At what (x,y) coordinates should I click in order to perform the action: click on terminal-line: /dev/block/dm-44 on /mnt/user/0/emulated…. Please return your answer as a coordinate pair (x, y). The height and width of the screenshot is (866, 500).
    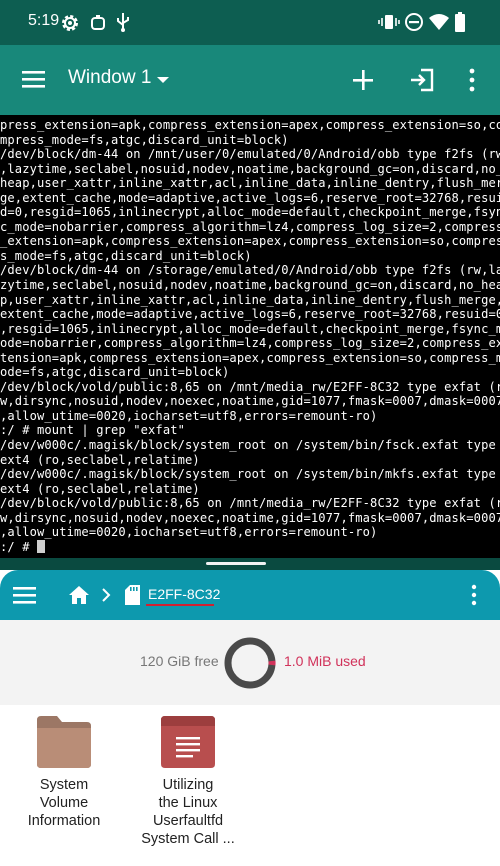
    Looking at the image, I should click on (250, 154).